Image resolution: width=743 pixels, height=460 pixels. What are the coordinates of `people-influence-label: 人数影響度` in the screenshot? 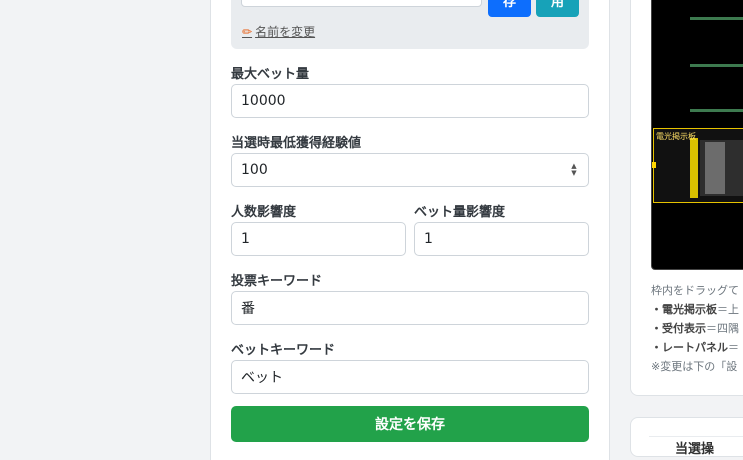 It's located at (264, 212).